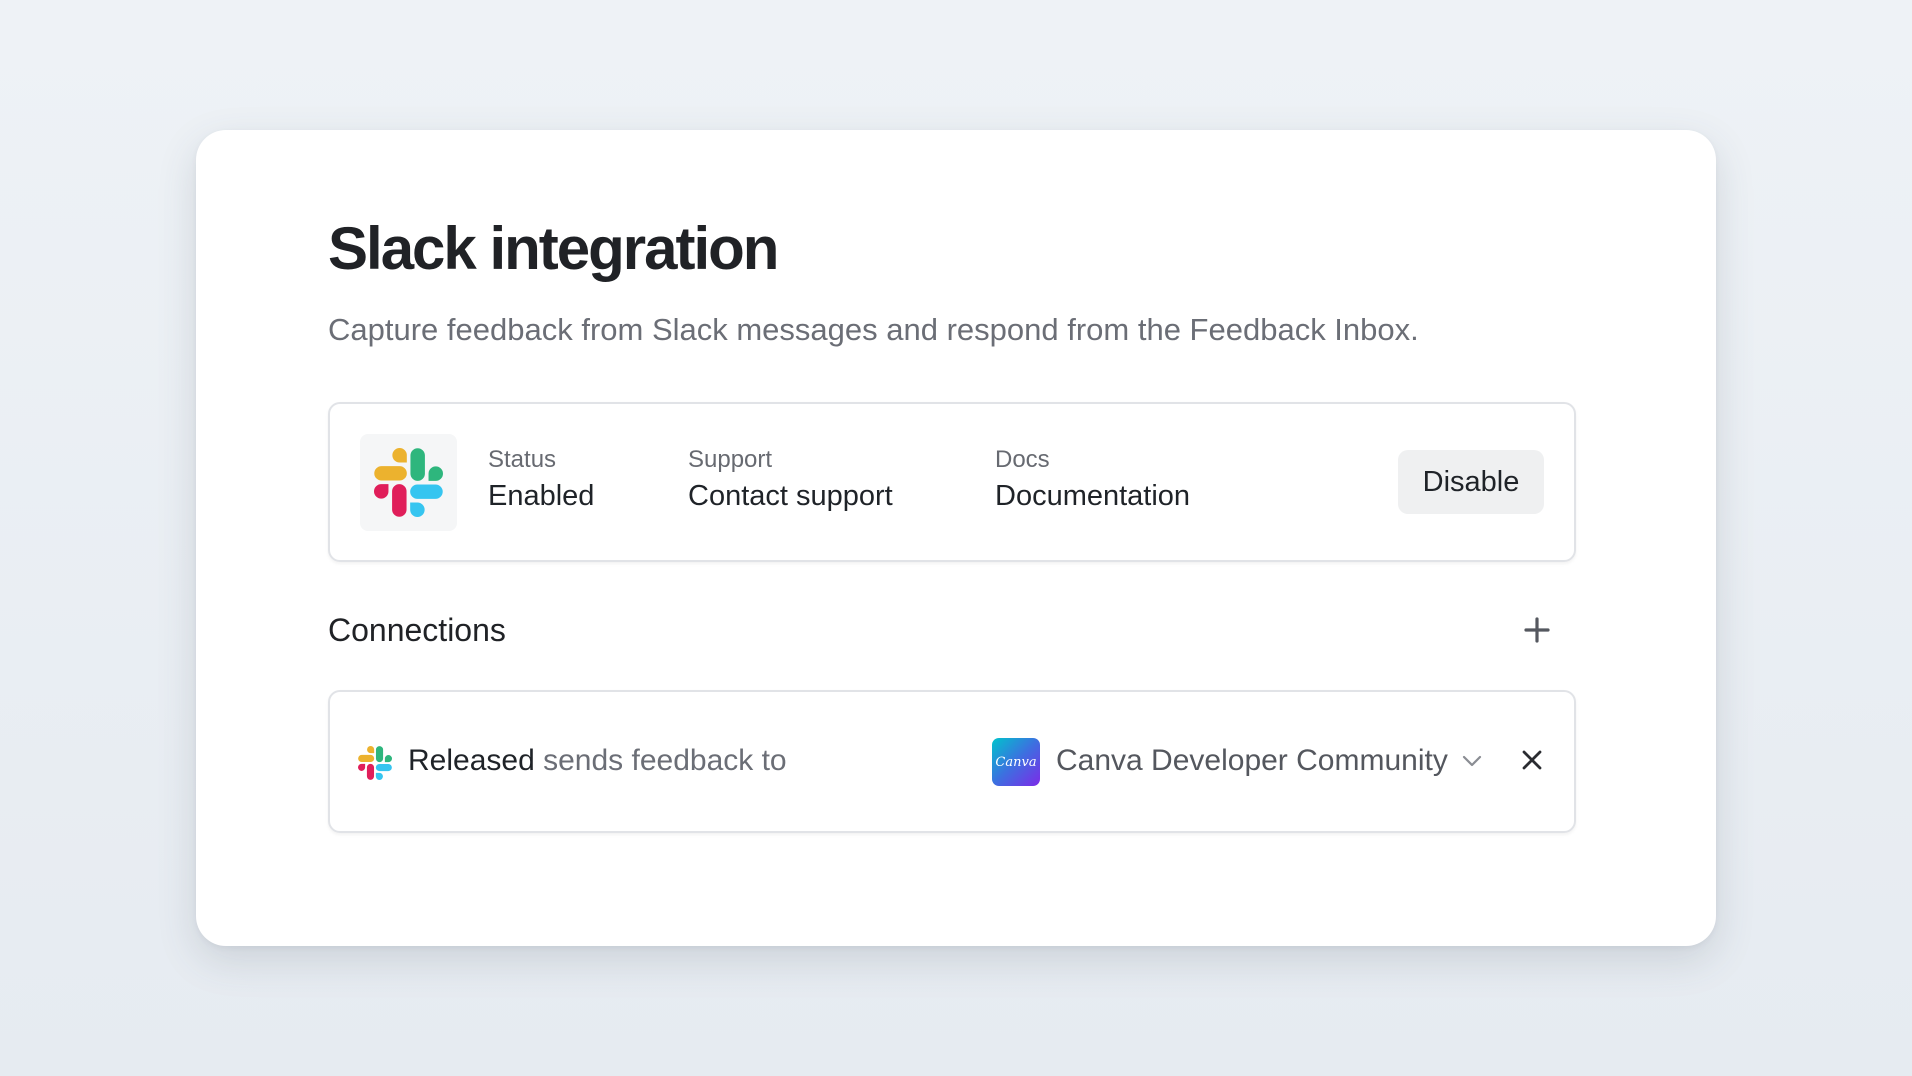 This screenshot has width=1912, height=1076. I want to click on support-field: Support Contact support, so click(790, 479).